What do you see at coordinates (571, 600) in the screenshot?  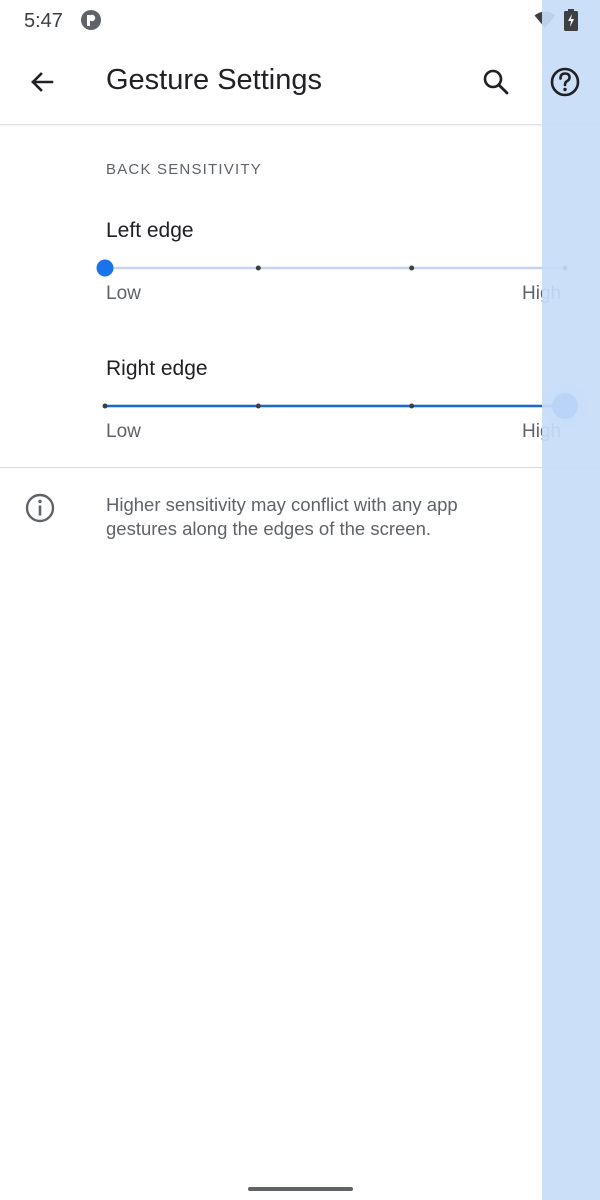 I see `edge-sensitivity-overlay` at bounding box center [571, 600].